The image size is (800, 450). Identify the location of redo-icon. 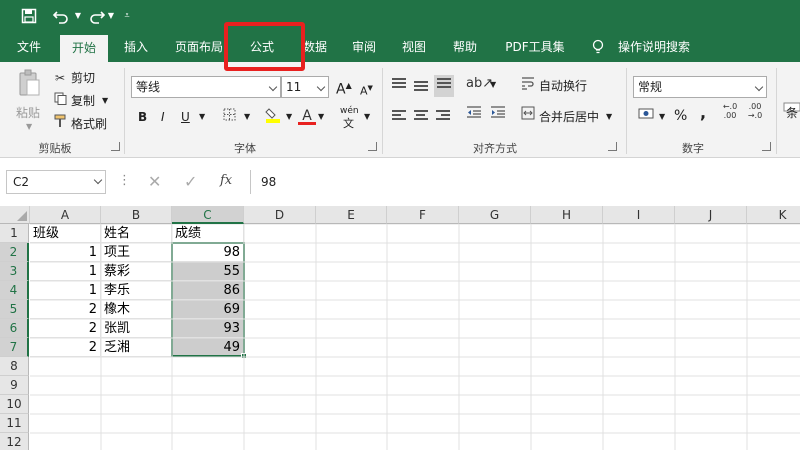
(97, 16).